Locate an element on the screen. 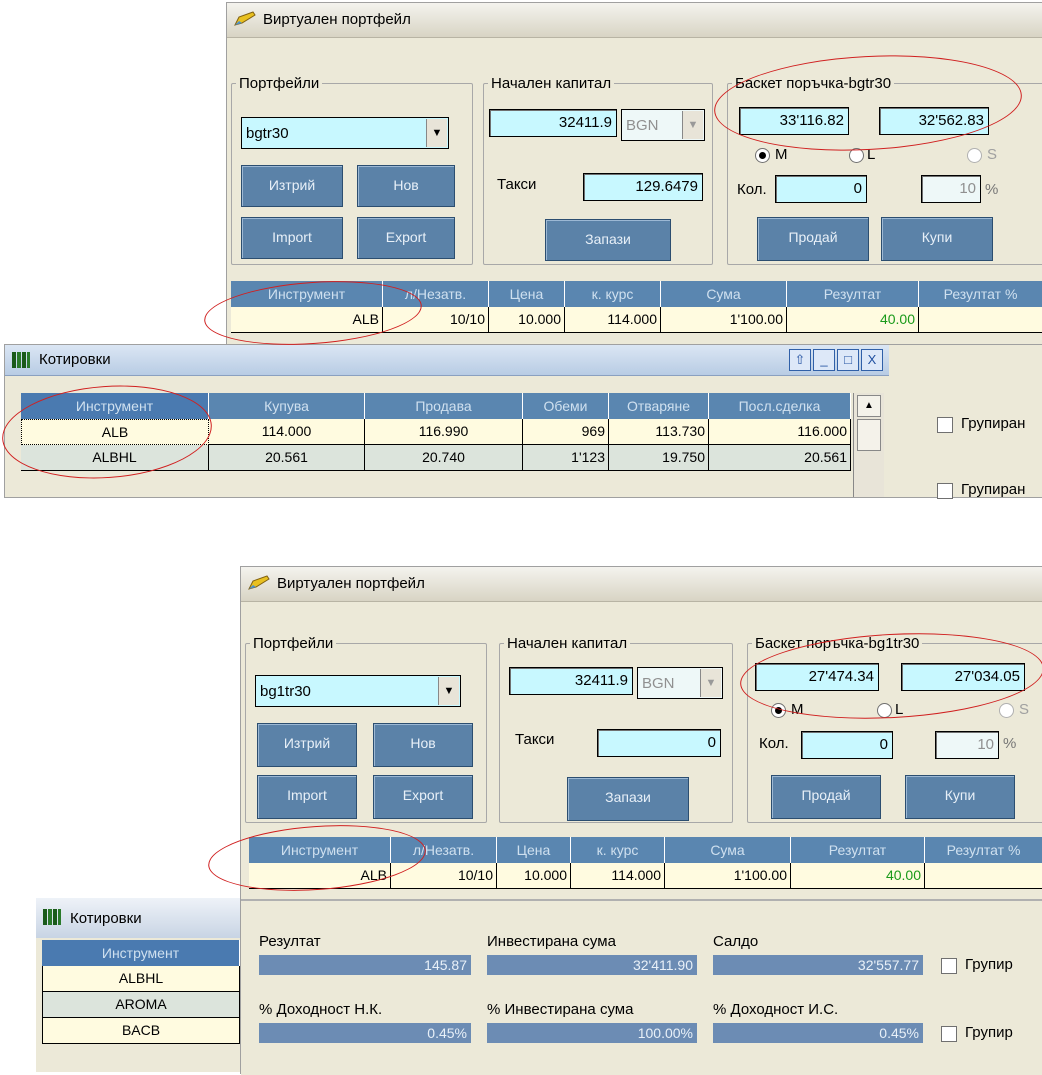  q-cell-volume: 969 is located at coordinates (566, 432).